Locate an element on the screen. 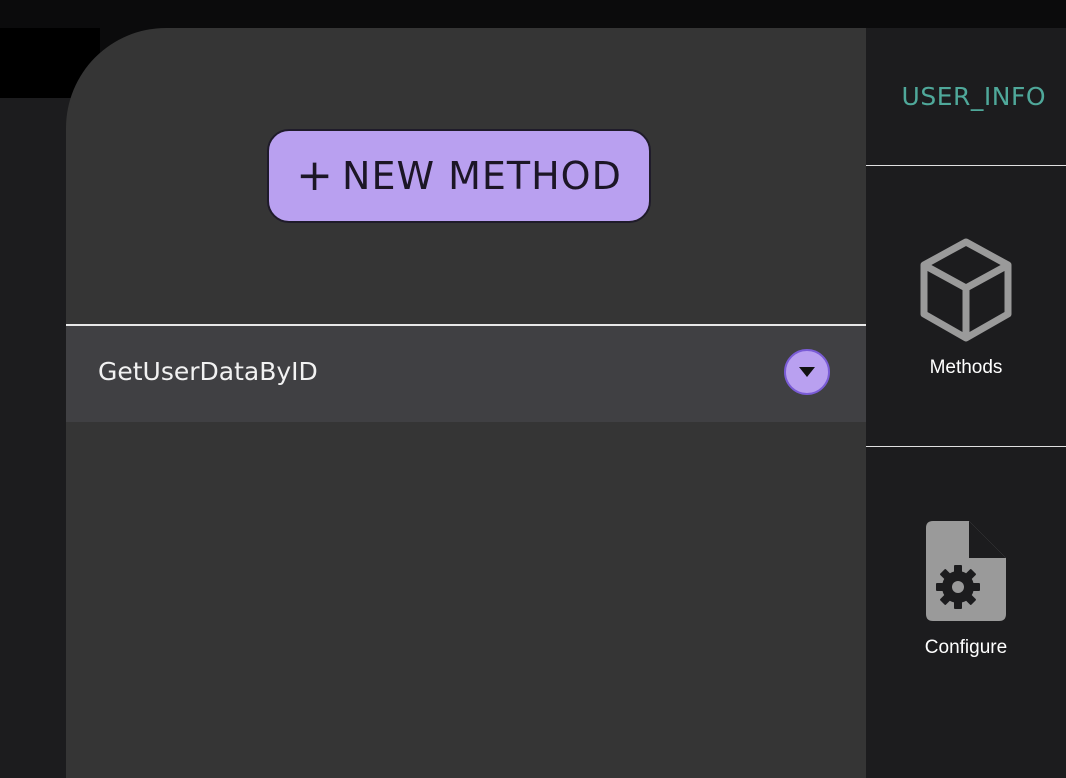  sidebar-item-methods: Methods is located at coordinates (966, 307).